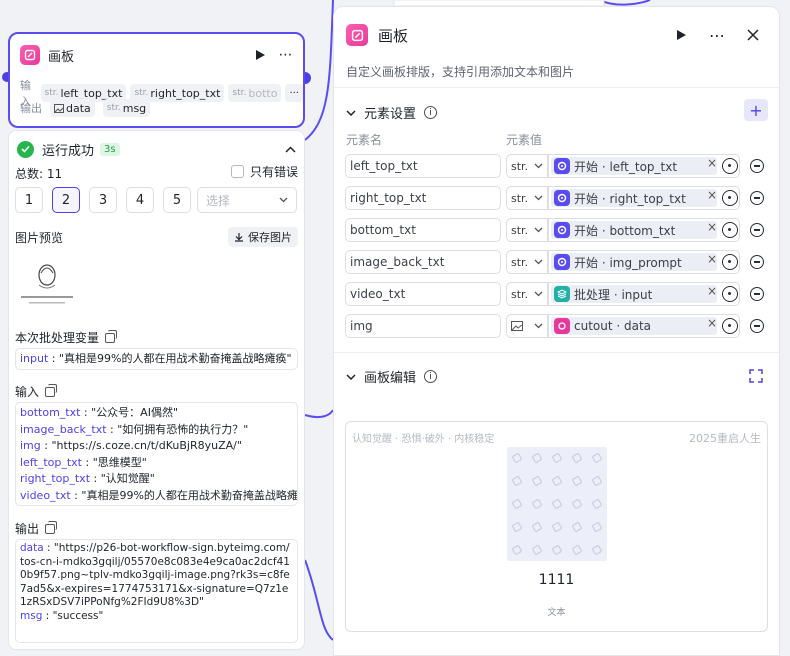 Image resolution: width=790 pixels, height=656 pixels. What do you see at coordinates (423, 166) in the screenshot?
I see `element-name-input: left_top_txt` at bounding box center [423, 166].